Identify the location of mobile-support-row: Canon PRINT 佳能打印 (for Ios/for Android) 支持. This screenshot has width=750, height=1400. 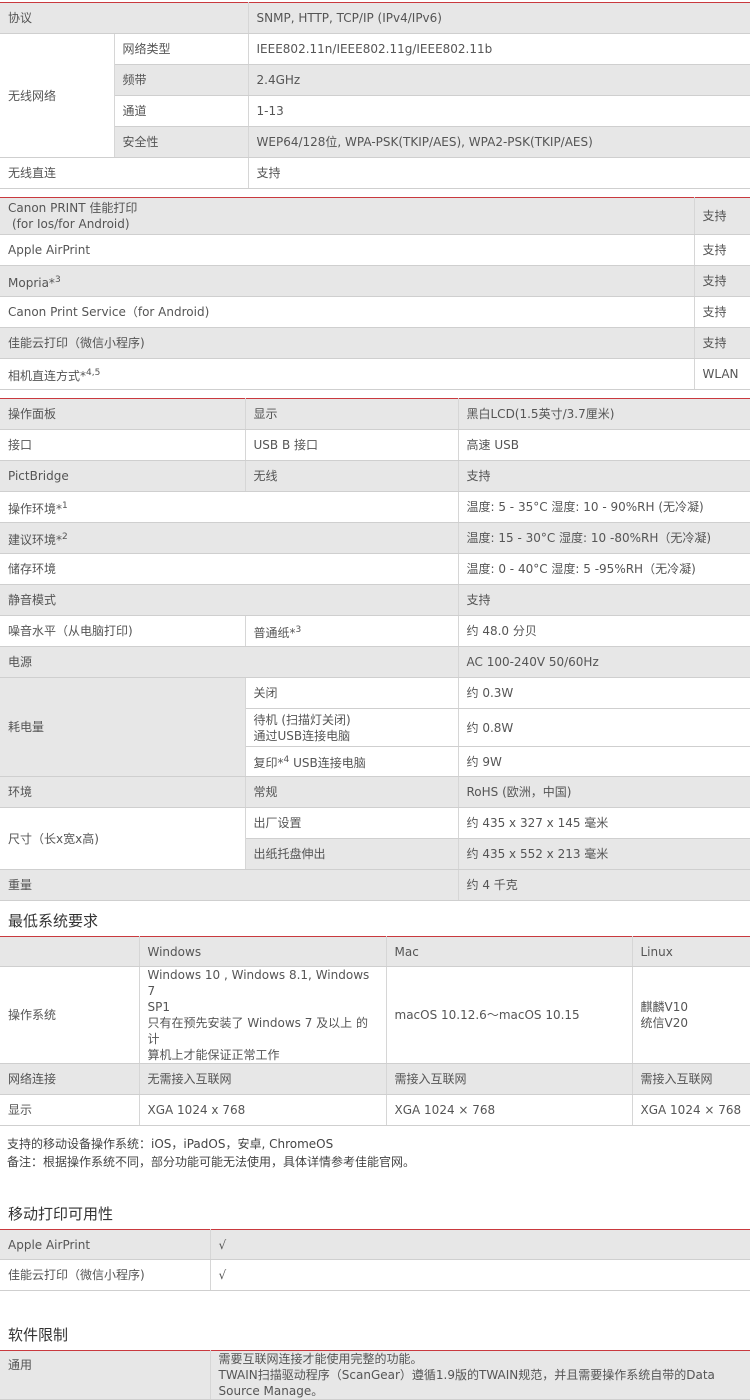
(375, 216).